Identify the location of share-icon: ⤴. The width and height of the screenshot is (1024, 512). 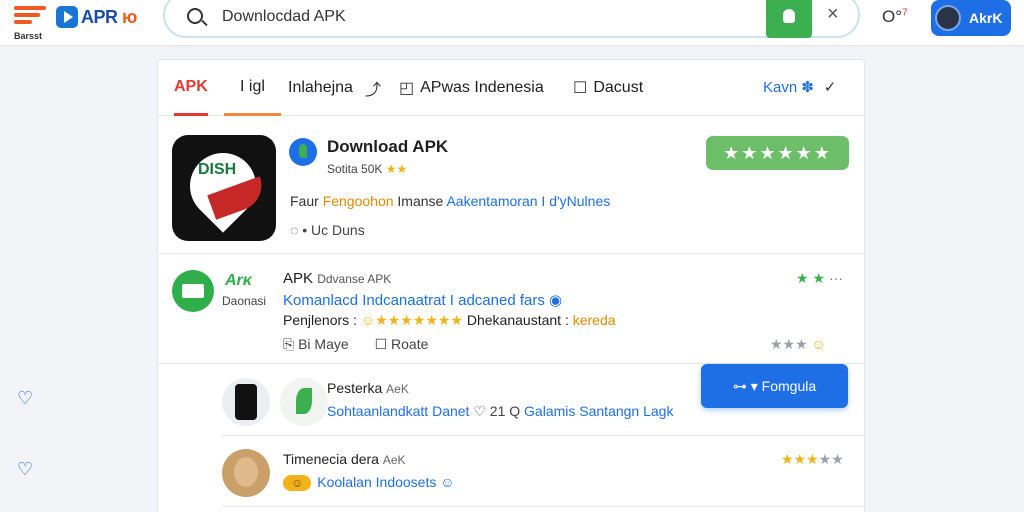
(372, 90).